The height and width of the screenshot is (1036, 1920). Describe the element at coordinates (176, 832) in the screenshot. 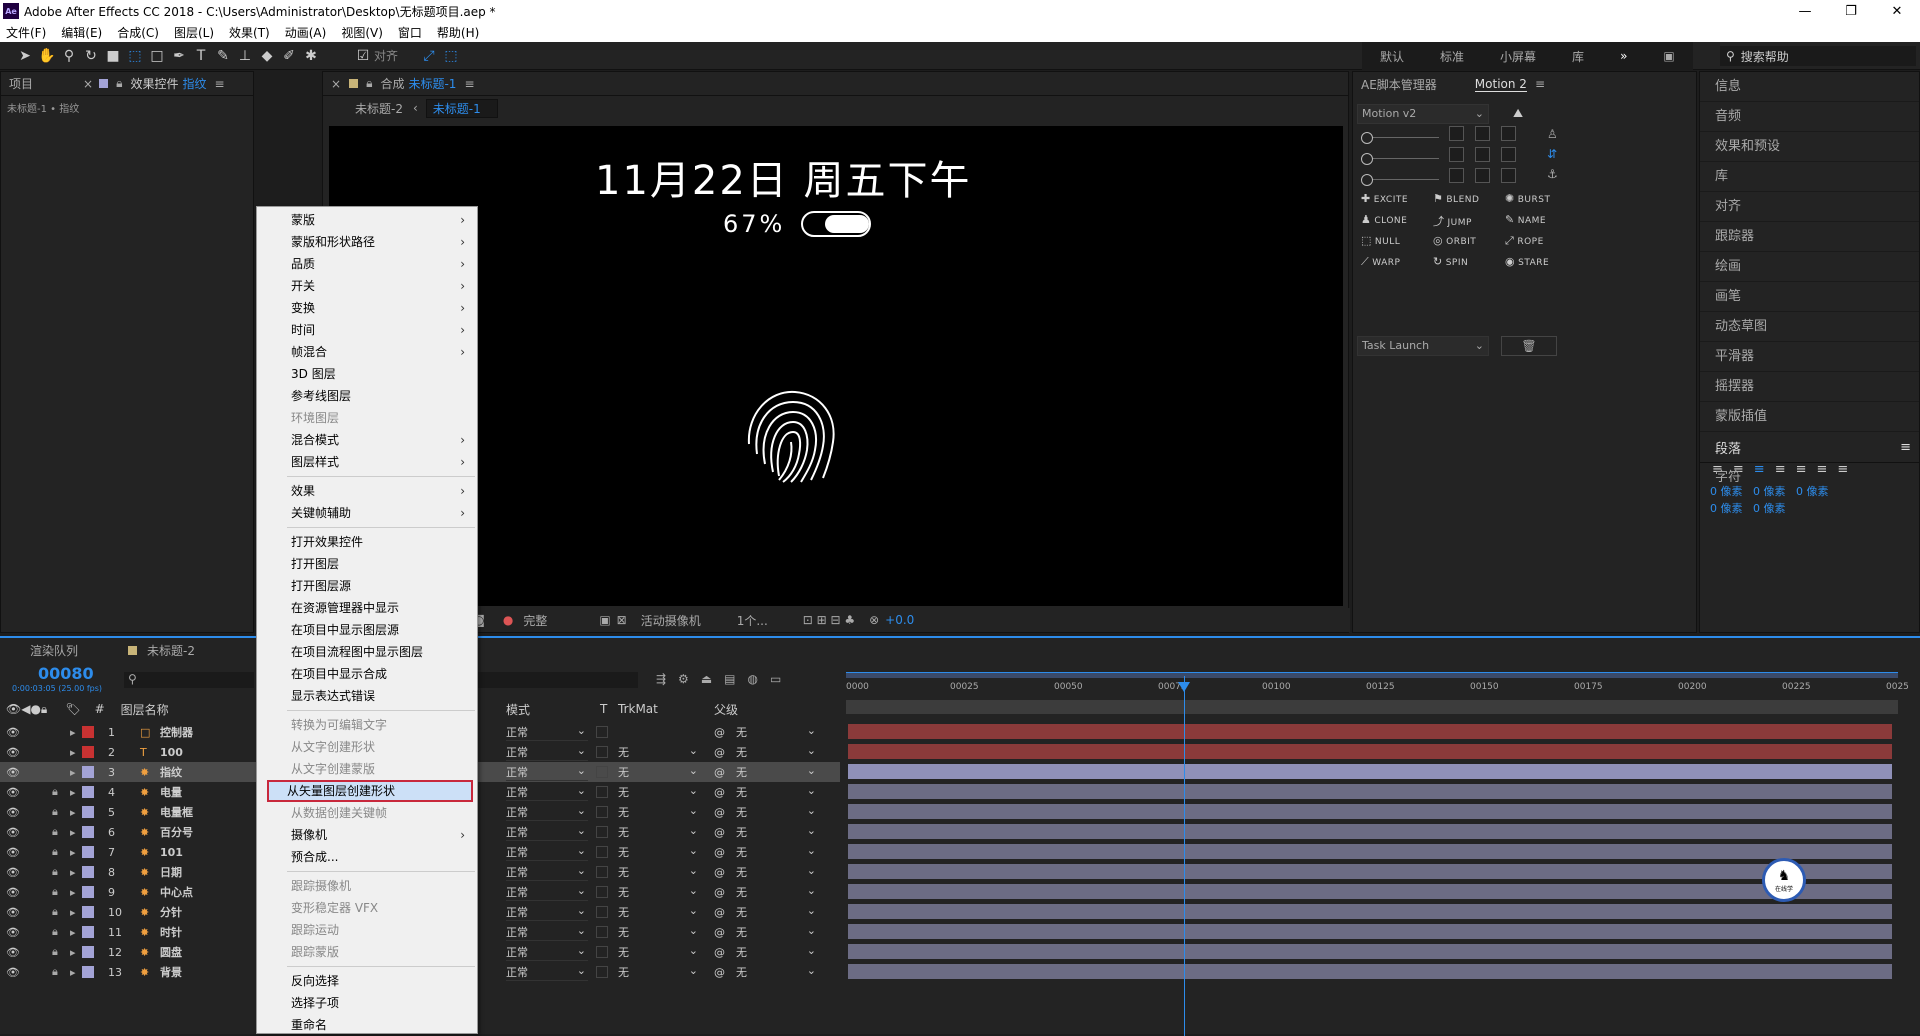

I see `layer-name: 百分号` at that location.